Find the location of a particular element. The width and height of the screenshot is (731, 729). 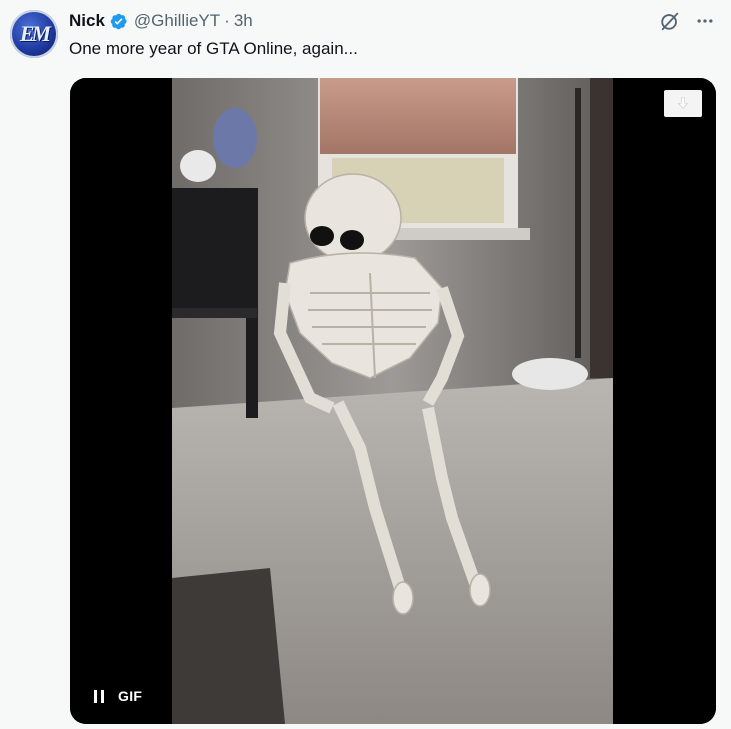

author-handle: @GhillieYT is located at coordinates (177, 21).